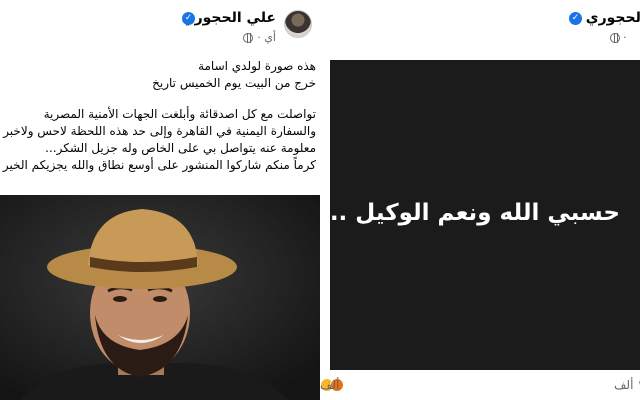  Describe the element at coordinates (298, 24) in the screenshot. I see `avatar` at that location.